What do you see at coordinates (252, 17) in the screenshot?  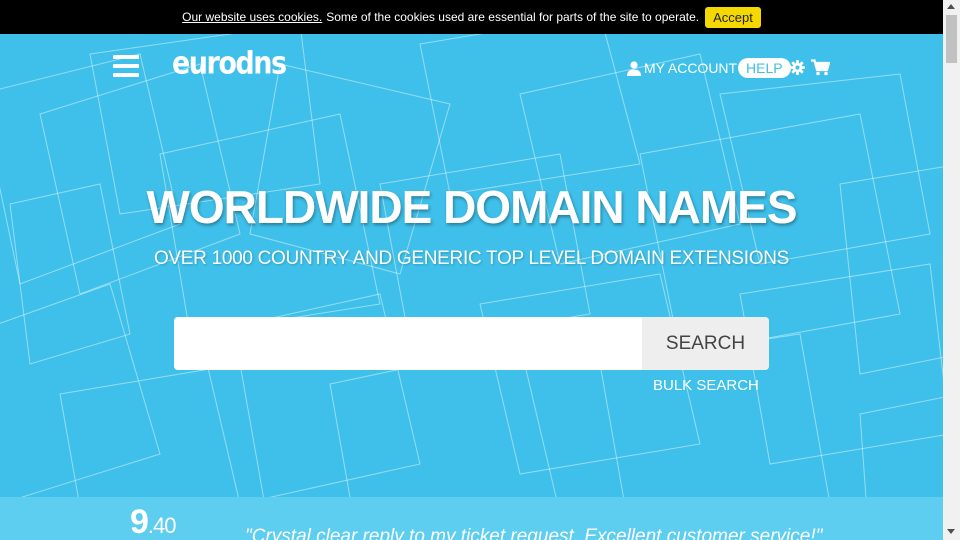 I see `cookie-policy-link: Our website uses cookies.` at bounding box center [252, 17].